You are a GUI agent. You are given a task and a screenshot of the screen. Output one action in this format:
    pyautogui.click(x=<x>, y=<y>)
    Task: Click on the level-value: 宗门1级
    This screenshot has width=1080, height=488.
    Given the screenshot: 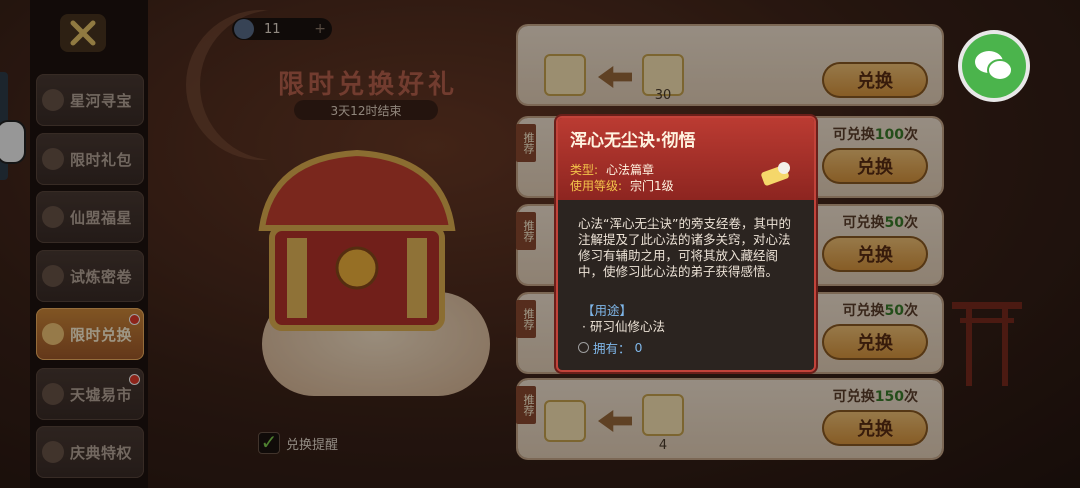 What is the action you would take?
    pyautogui.click(x=652, y=186)
    